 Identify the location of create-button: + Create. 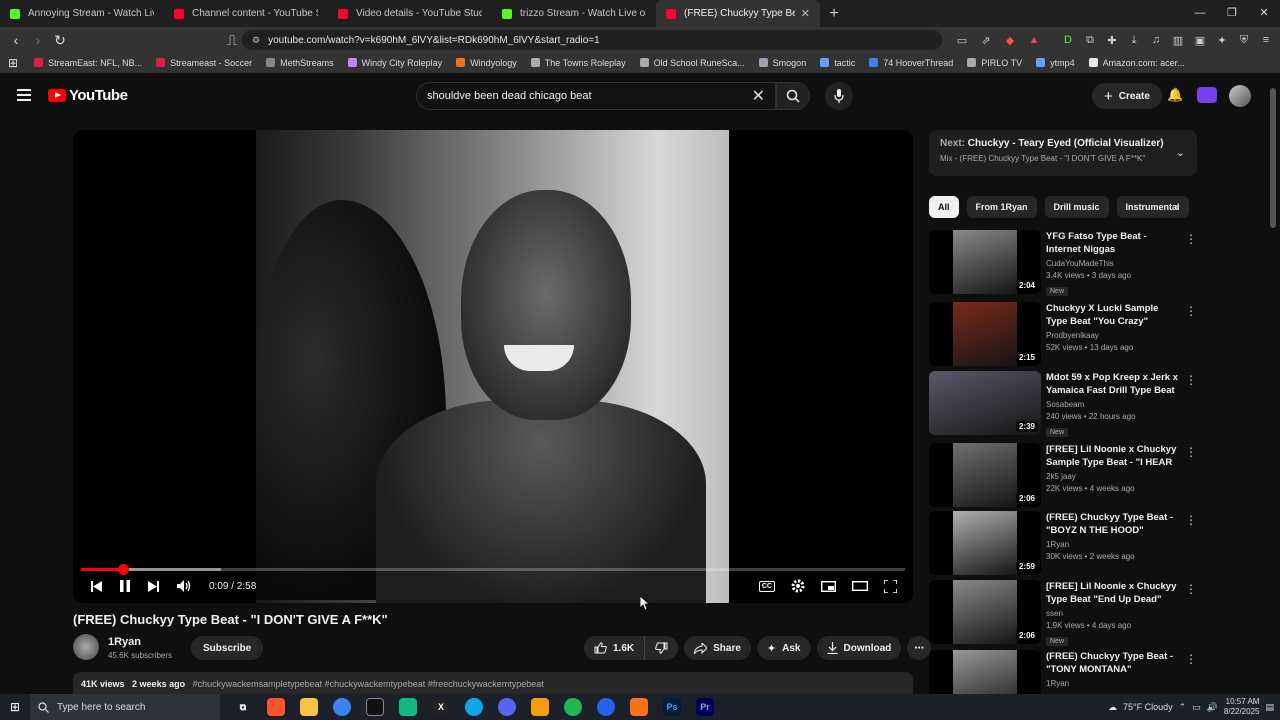
(1127, 96).